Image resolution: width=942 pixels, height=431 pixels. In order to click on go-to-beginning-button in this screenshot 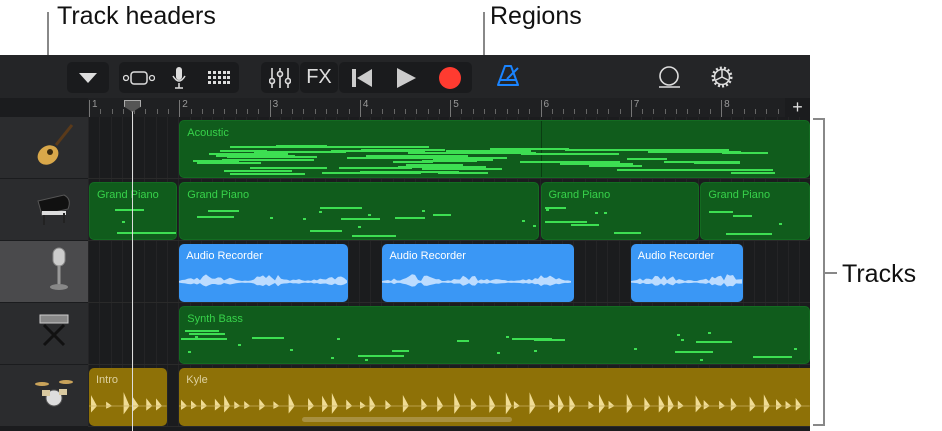, I will do `click(362, 77)`.